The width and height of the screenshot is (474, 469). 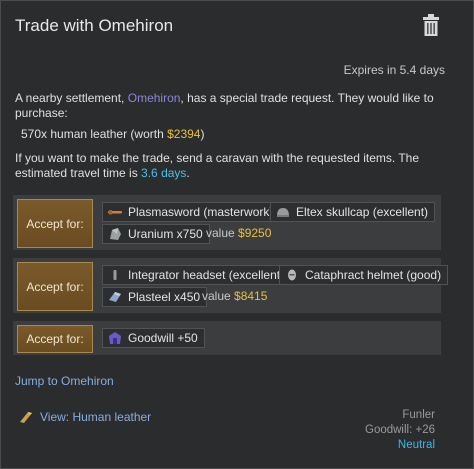 I want to click on jump-to-settlement-link: Jump to Omehiron, so click(x=64, y=381).